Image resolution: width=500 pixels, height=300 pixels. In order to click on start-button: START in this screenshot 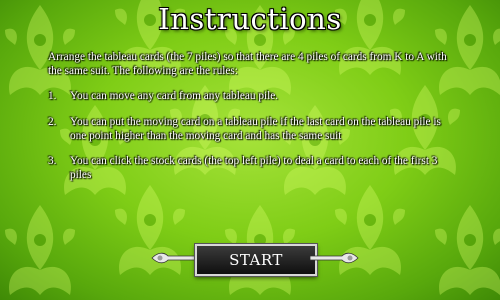, I will do `click(256, 260)`.